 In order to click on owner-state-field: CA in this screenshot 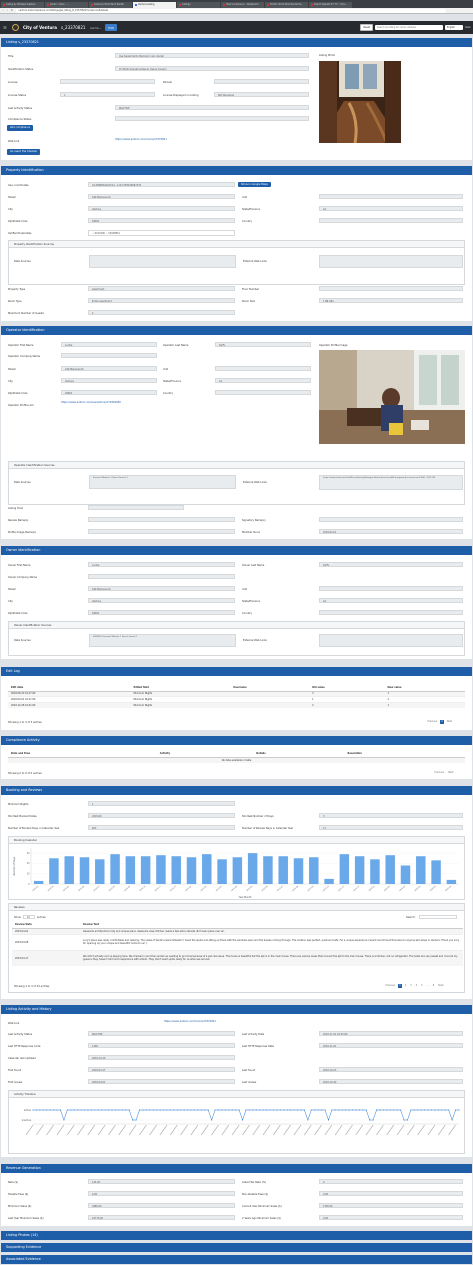, I will do `click(391, 600)`.